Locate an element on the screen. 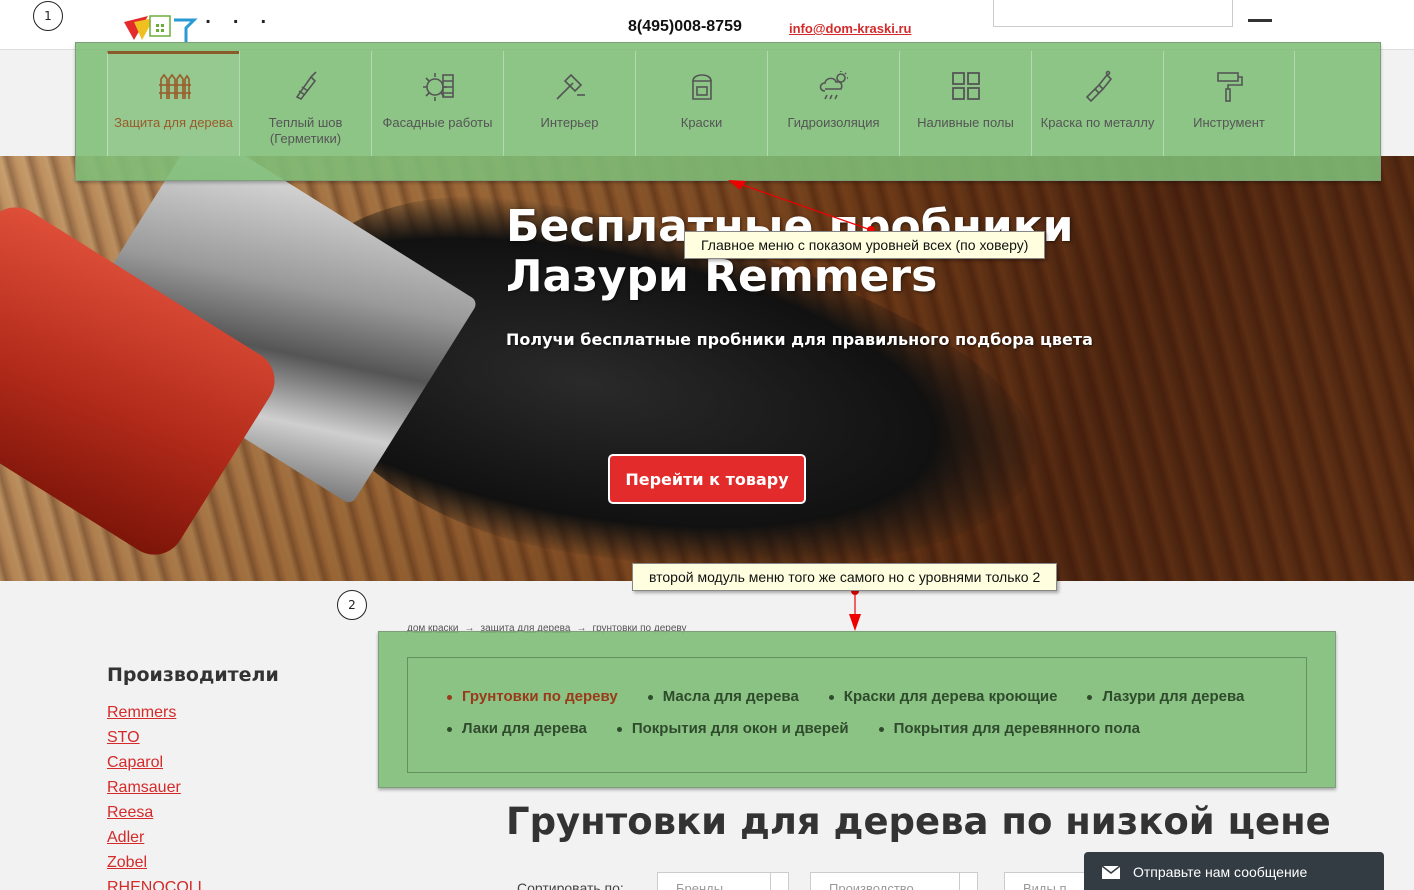 This screenshot has width=1414, height=890. manufacturer-link: RHENOCOLL is located at coordinates (157, 884).